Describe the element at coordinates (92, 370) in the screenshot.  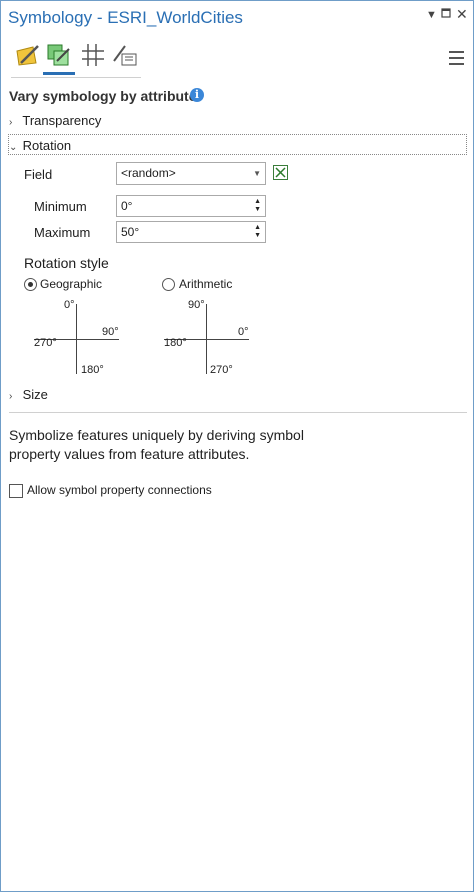
I see `dial-bottom-label: 180°` at that location.